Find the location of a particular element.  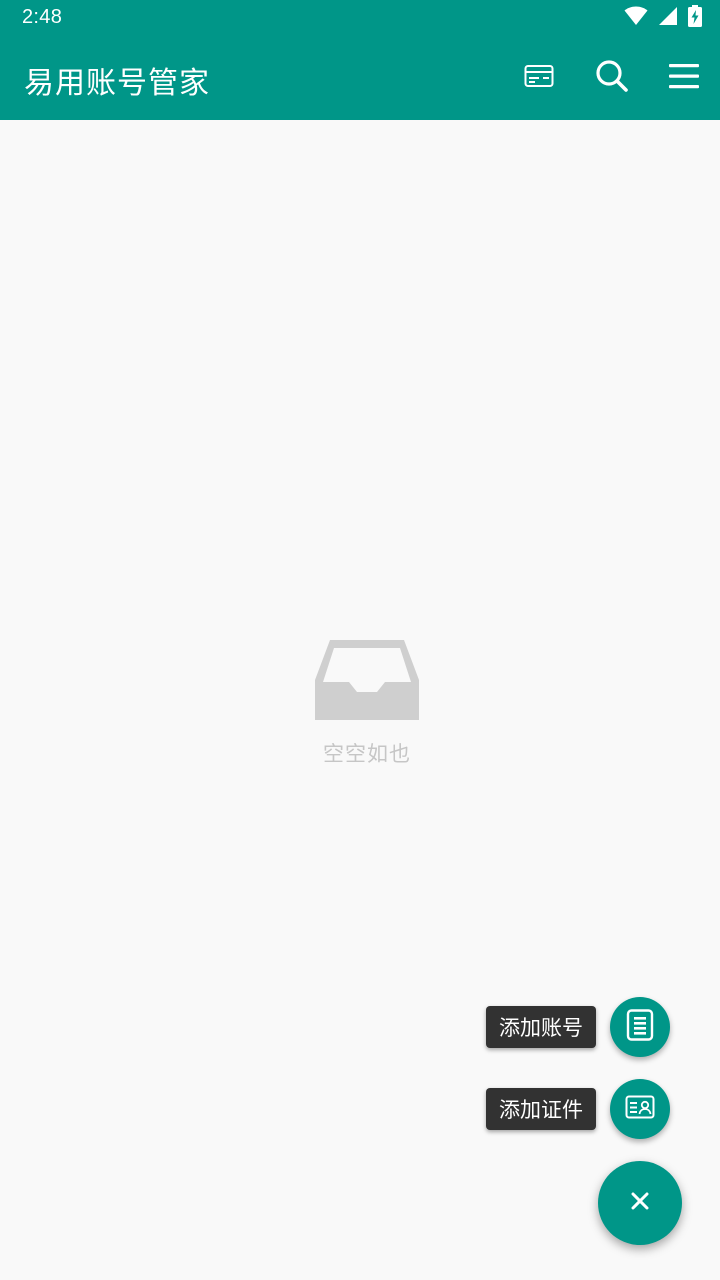

add-account-fab is located at coordinates (640, 1027).